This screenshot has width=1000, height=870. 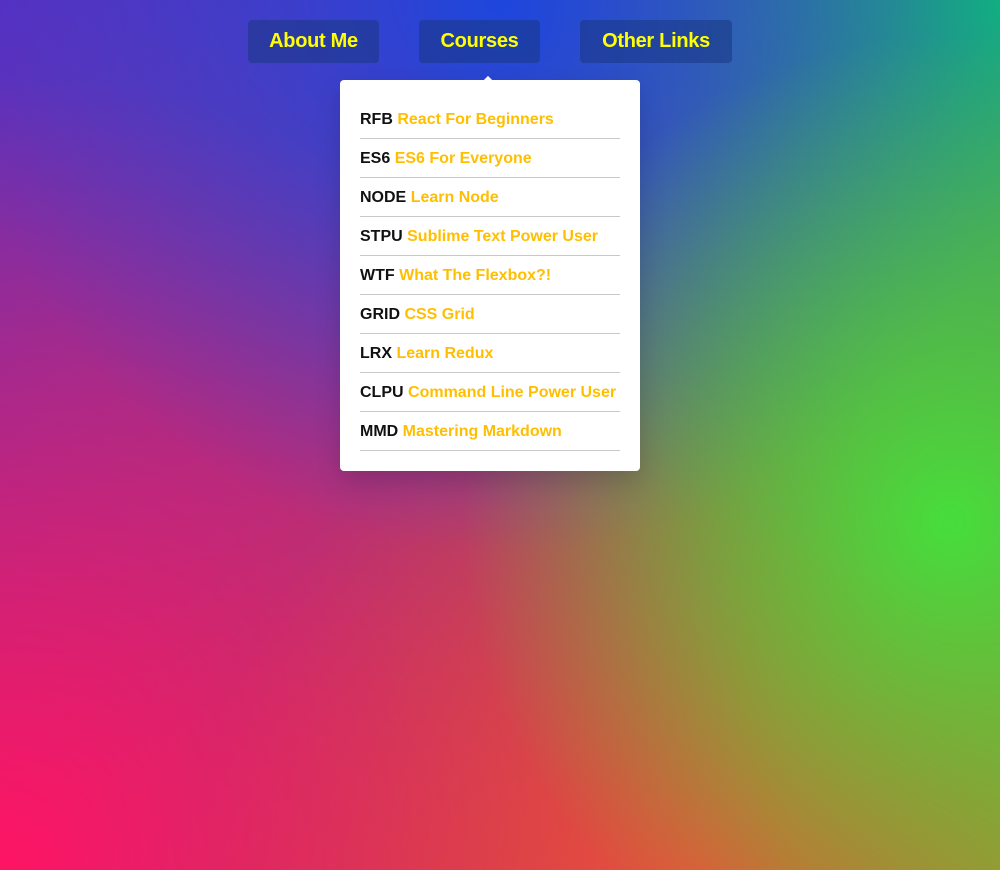 I want to click on course-code: ES6, so click(x=375, y=158).